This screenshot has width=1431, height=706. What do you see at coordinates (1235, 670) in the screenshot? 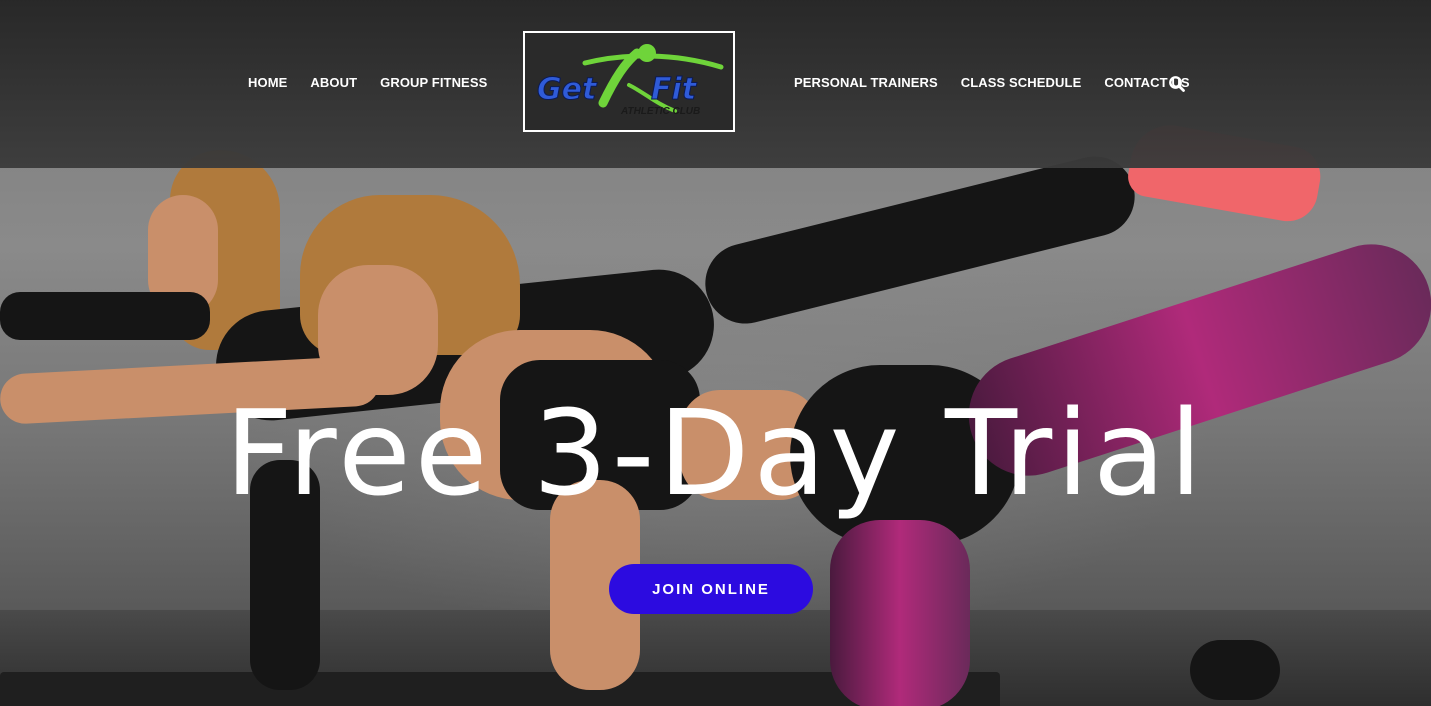
I see `hero-figure-front-shoe` at bounding box center [1235, 670].